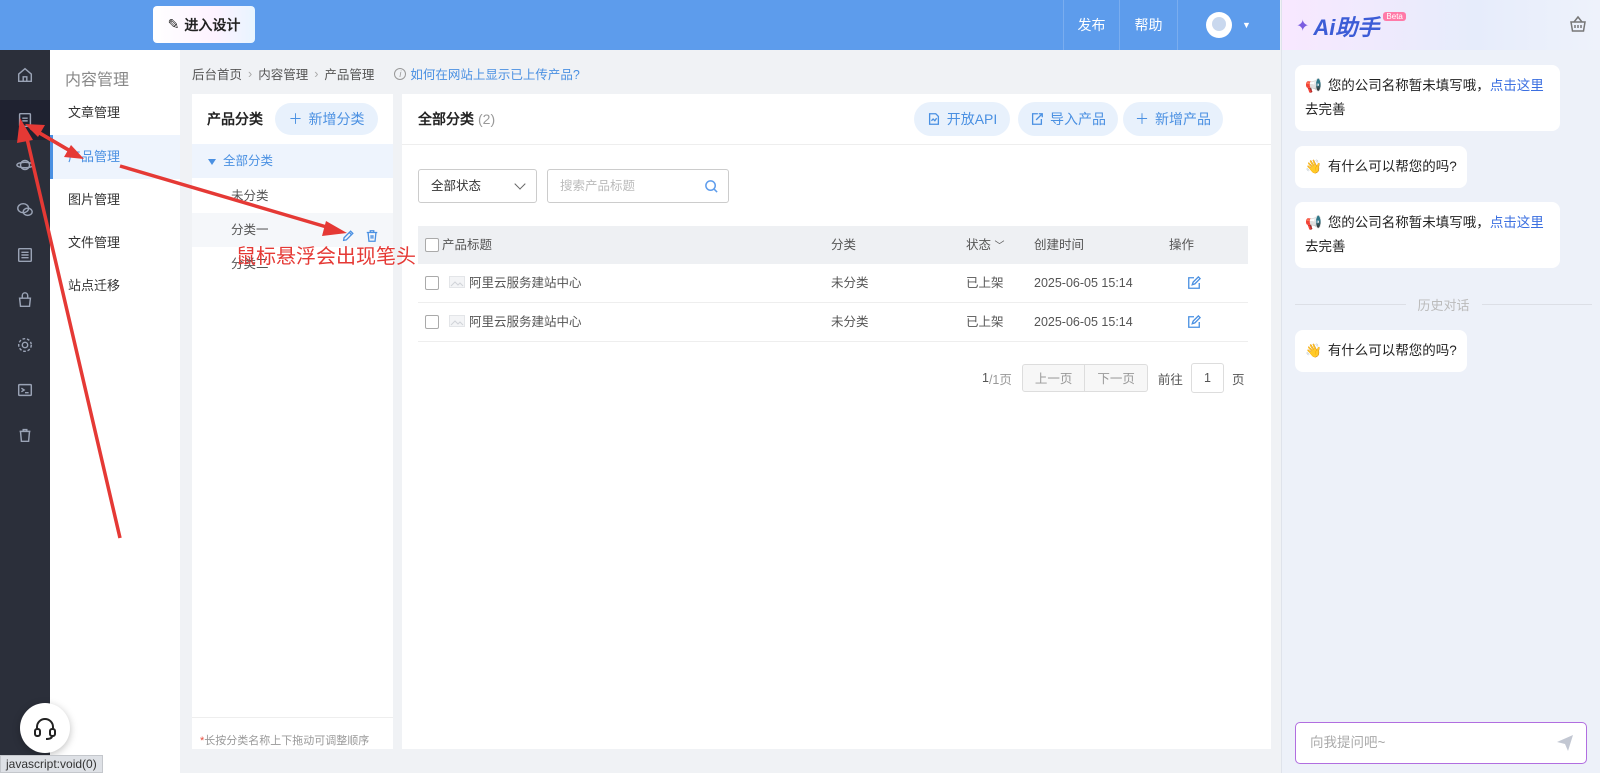  I want to click on content-icon, so click(25, 120).